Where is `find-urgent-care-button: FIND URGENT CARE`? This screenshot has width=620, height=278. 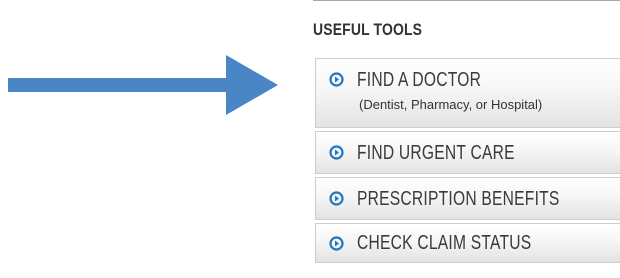
find-urgent-care-button: FIND URGENT CARE is located at coordinates (467, 152).